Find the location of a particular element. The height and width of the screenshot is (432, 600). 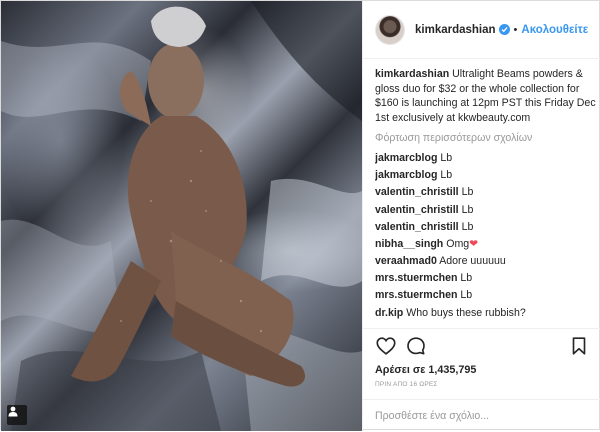

load-more-comments-link: Φόρτωση περισσότερων σχολίων is located at coordinates (486, 138).